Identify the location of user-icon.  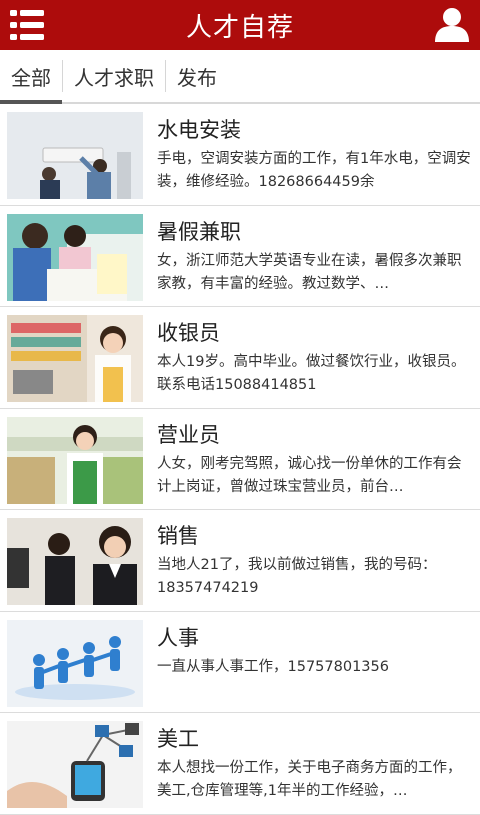
(452, 25).